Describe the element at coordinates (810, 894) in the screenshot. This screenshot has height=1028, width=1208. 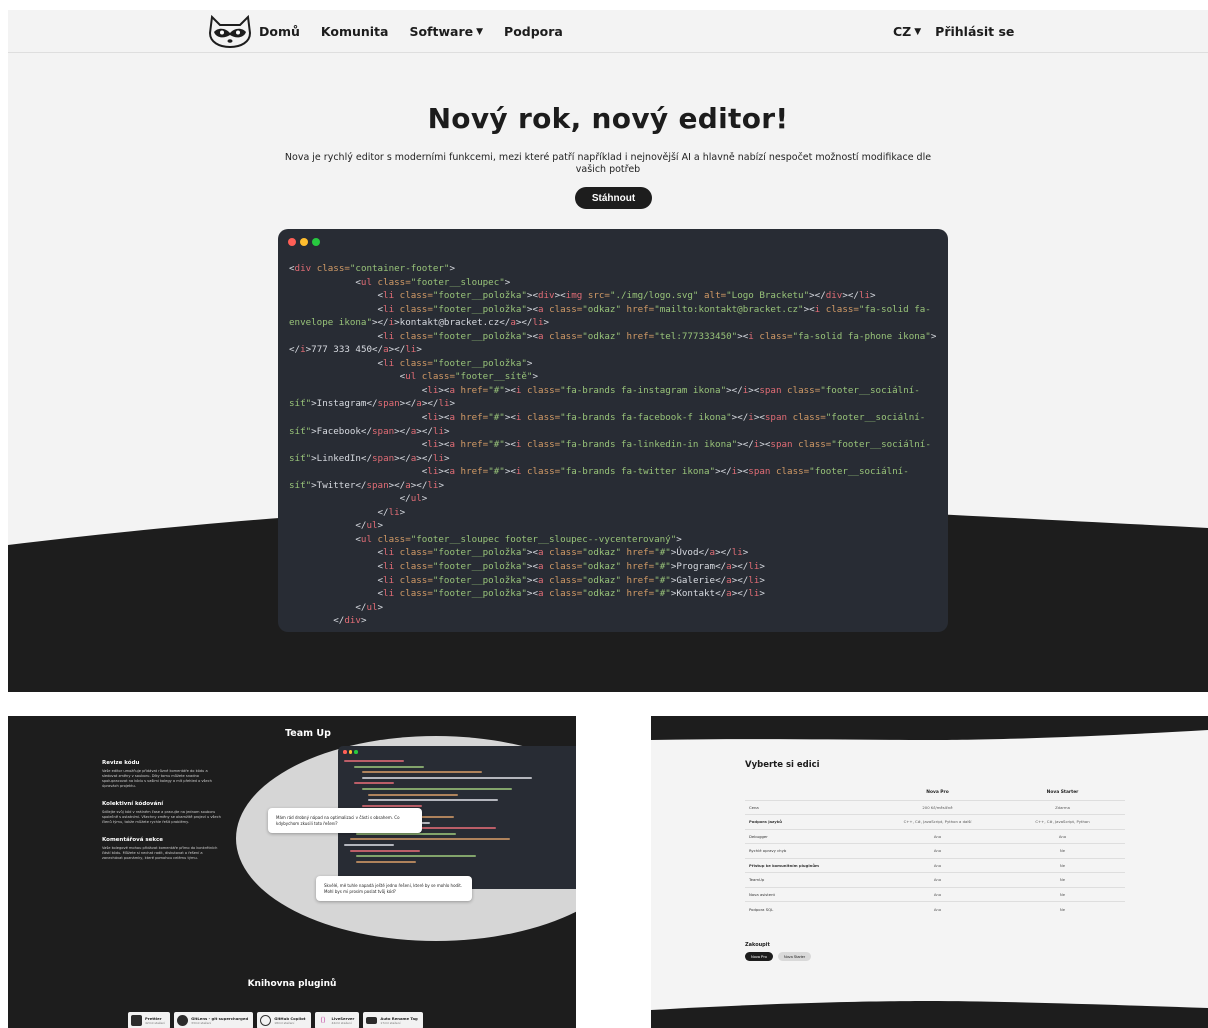
I see `row-label: Nova asistent` at that location.